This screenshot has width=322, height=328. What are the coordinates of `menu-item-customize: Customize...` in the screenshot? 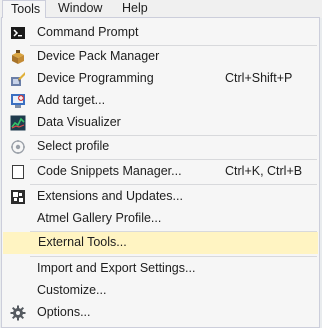 It's located at (160, 291).